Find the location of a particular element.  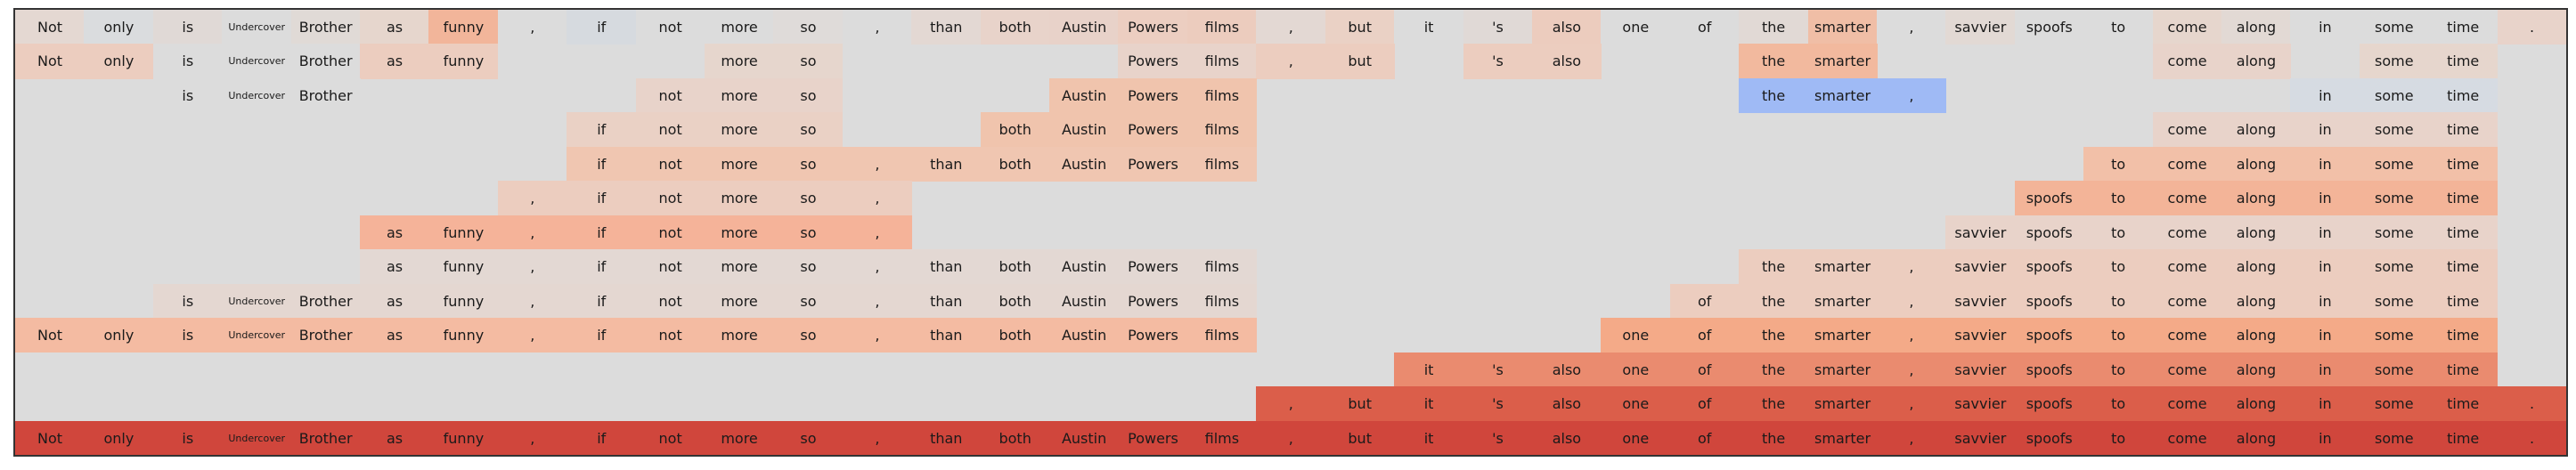

token-cell: of is located at coordinates (1705, 404).